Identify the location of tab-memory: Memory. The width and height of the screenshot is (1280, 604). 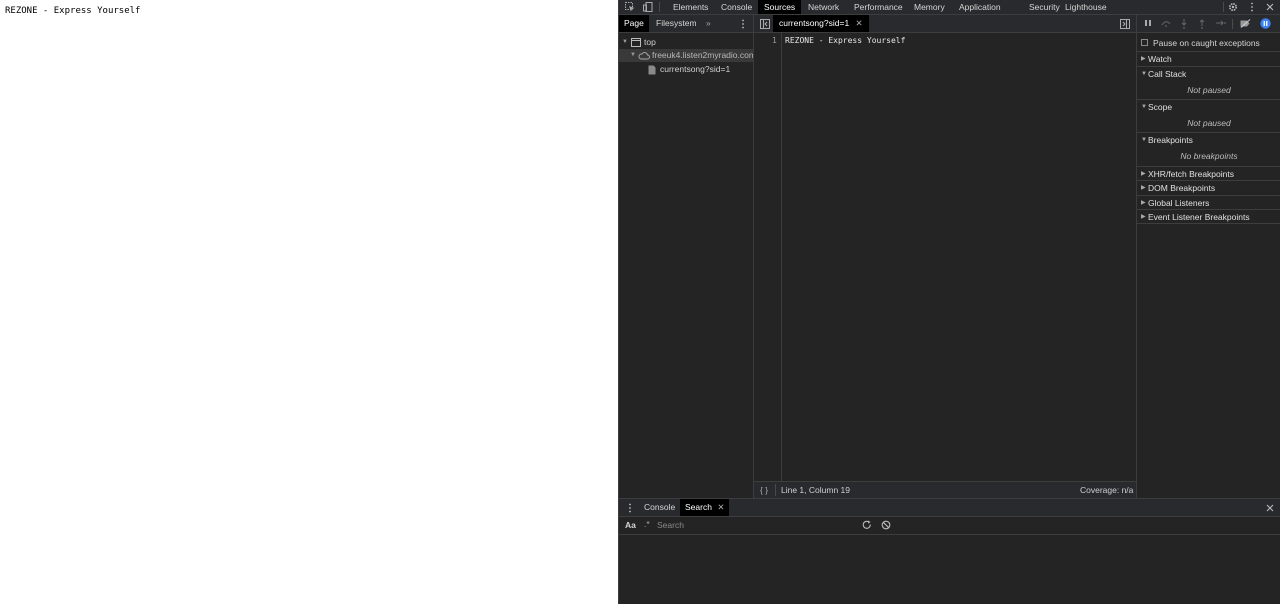
(929, 7).